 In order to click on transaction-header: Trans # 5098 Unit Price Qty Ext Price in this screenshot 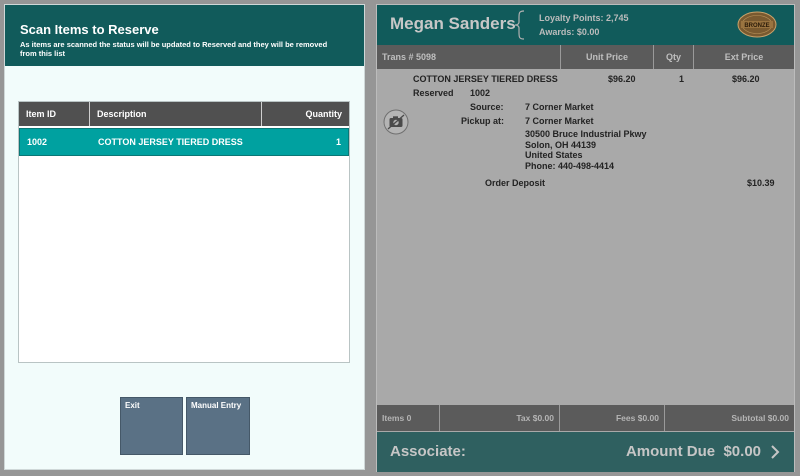, I will do `click(585, 57)`.